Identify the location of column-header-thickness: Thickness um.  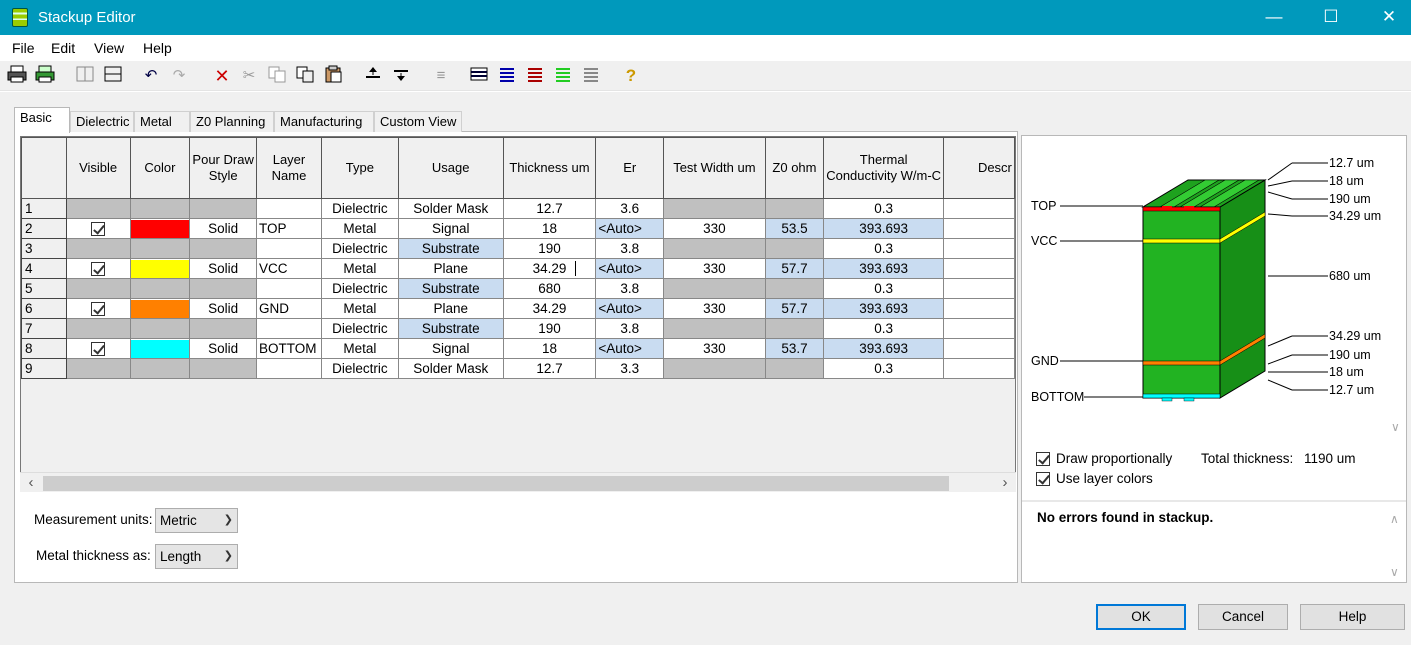
(549, 168).